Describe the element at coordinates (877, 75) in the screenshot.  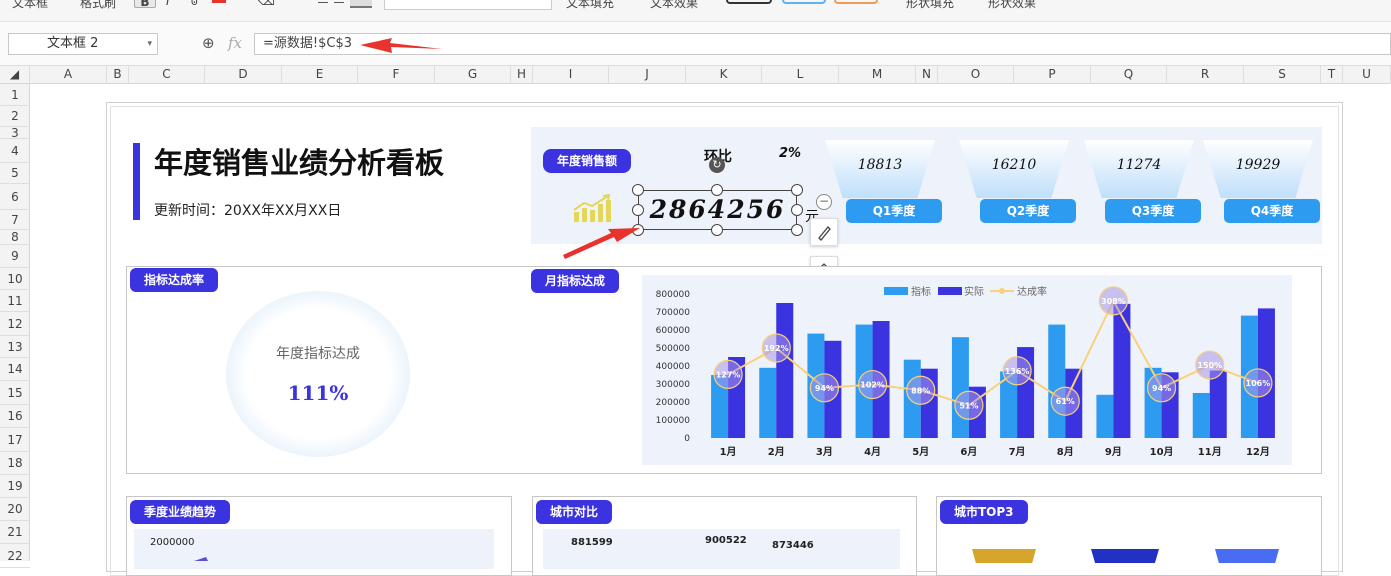
I see `column-header-m: M` at that location.